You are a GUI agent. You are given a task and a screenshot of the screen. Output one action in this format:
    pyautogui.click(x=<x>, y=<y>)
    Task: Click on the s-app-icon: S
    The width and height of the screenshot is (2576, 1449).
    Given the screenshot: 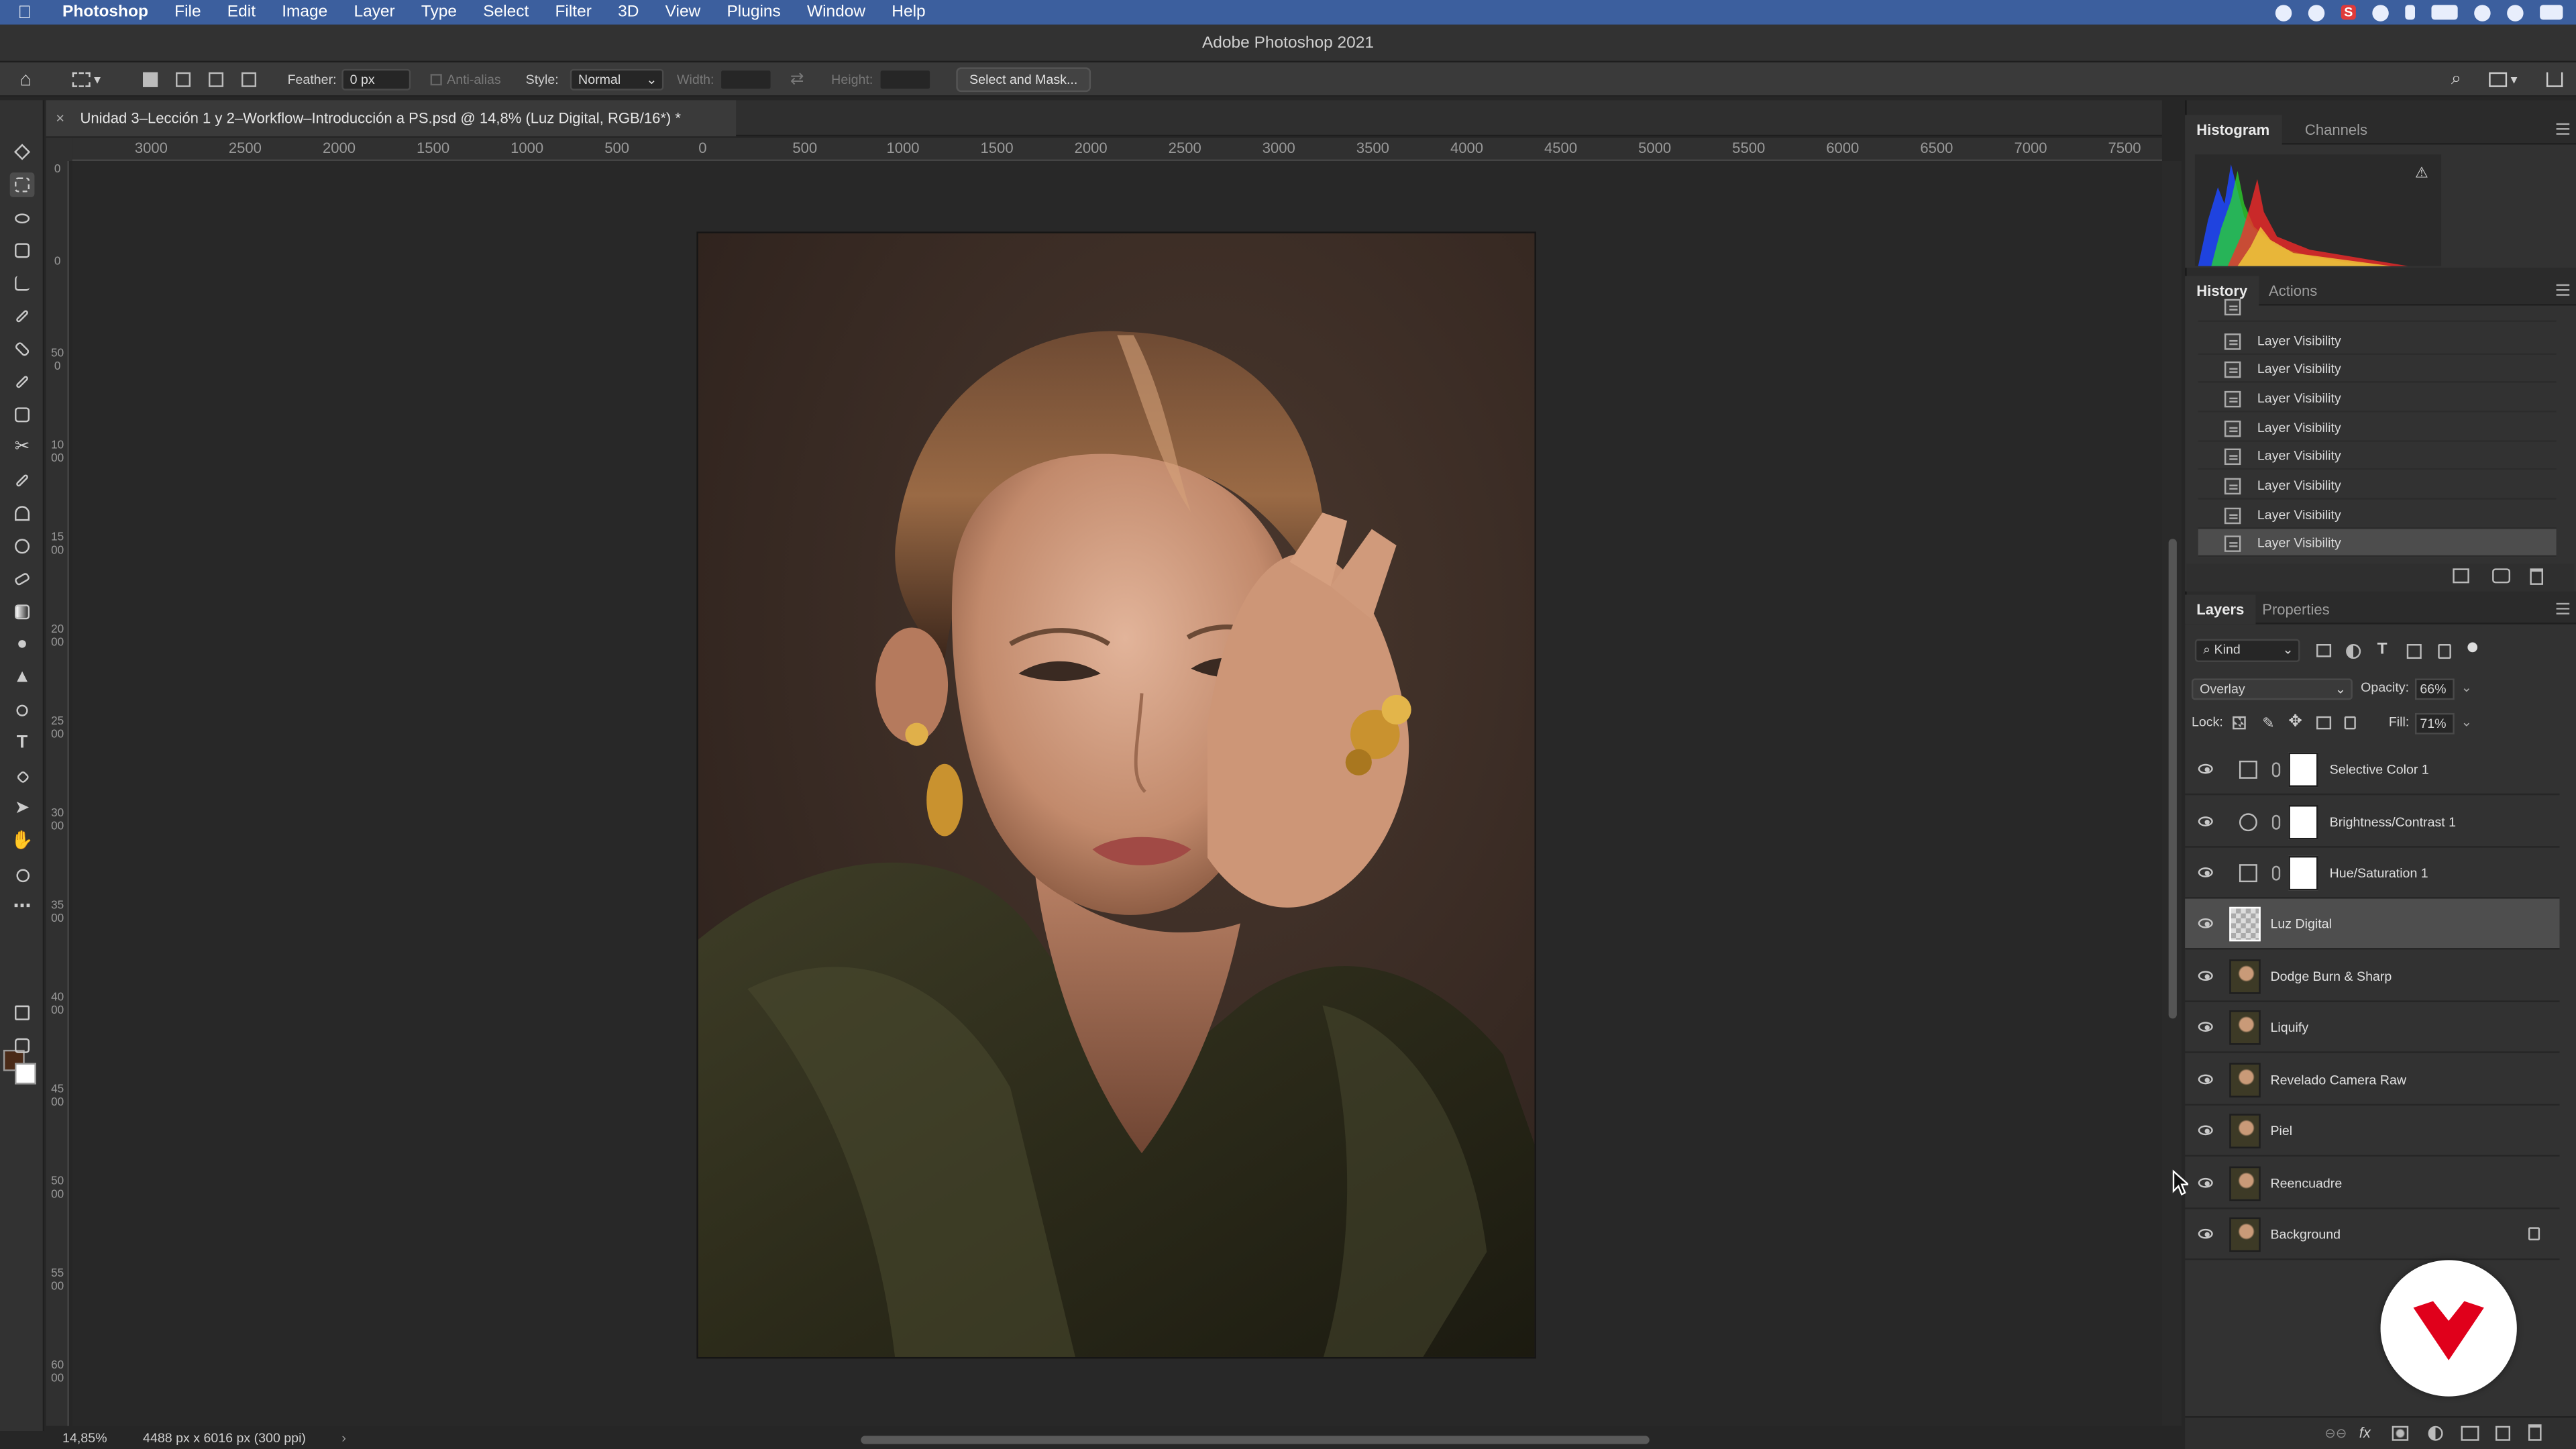 What is the action you would take?
    pyautogui.click(x=2348, y=12)
    